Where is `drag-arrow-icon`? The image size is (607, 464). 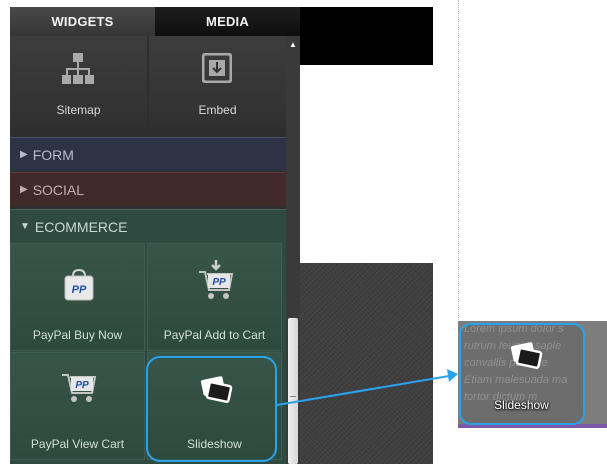 drag-arrow-icon is located at coordinates (452, 375).